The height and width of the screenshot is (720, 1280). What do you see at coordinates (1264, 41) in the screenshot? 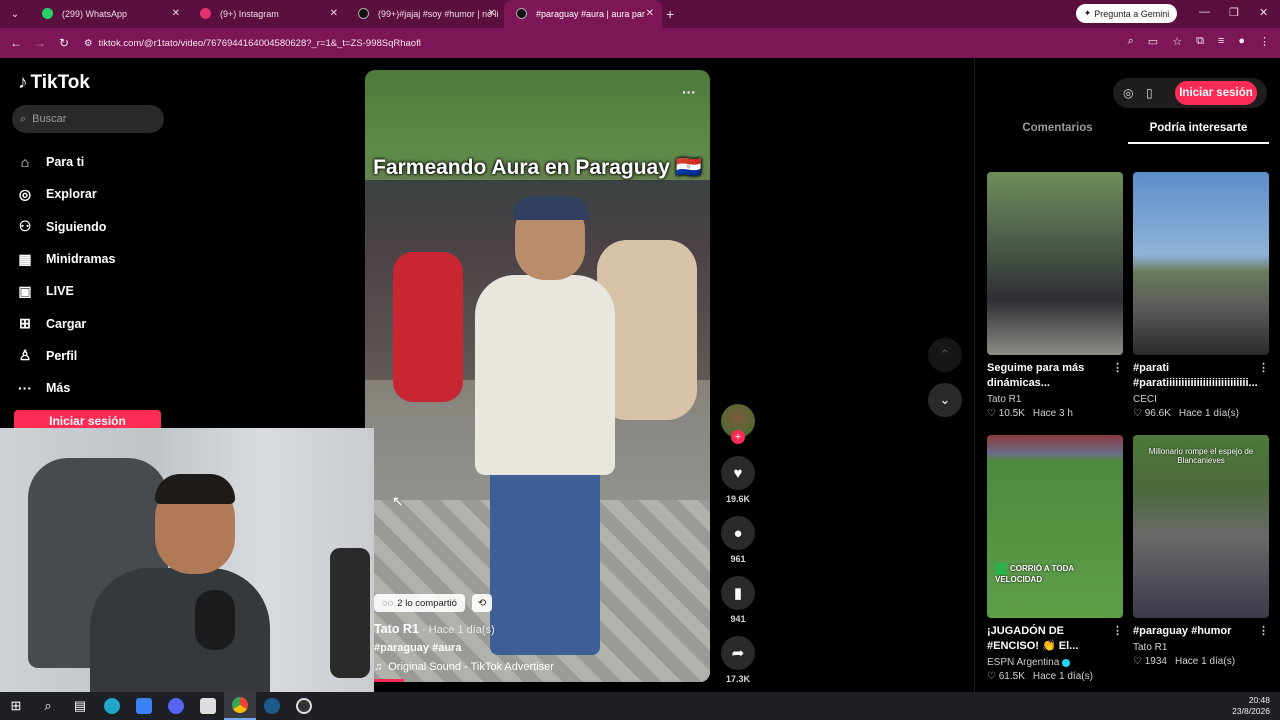
I see `menu-icon: ⋮` at bounding box center [1264, 41].